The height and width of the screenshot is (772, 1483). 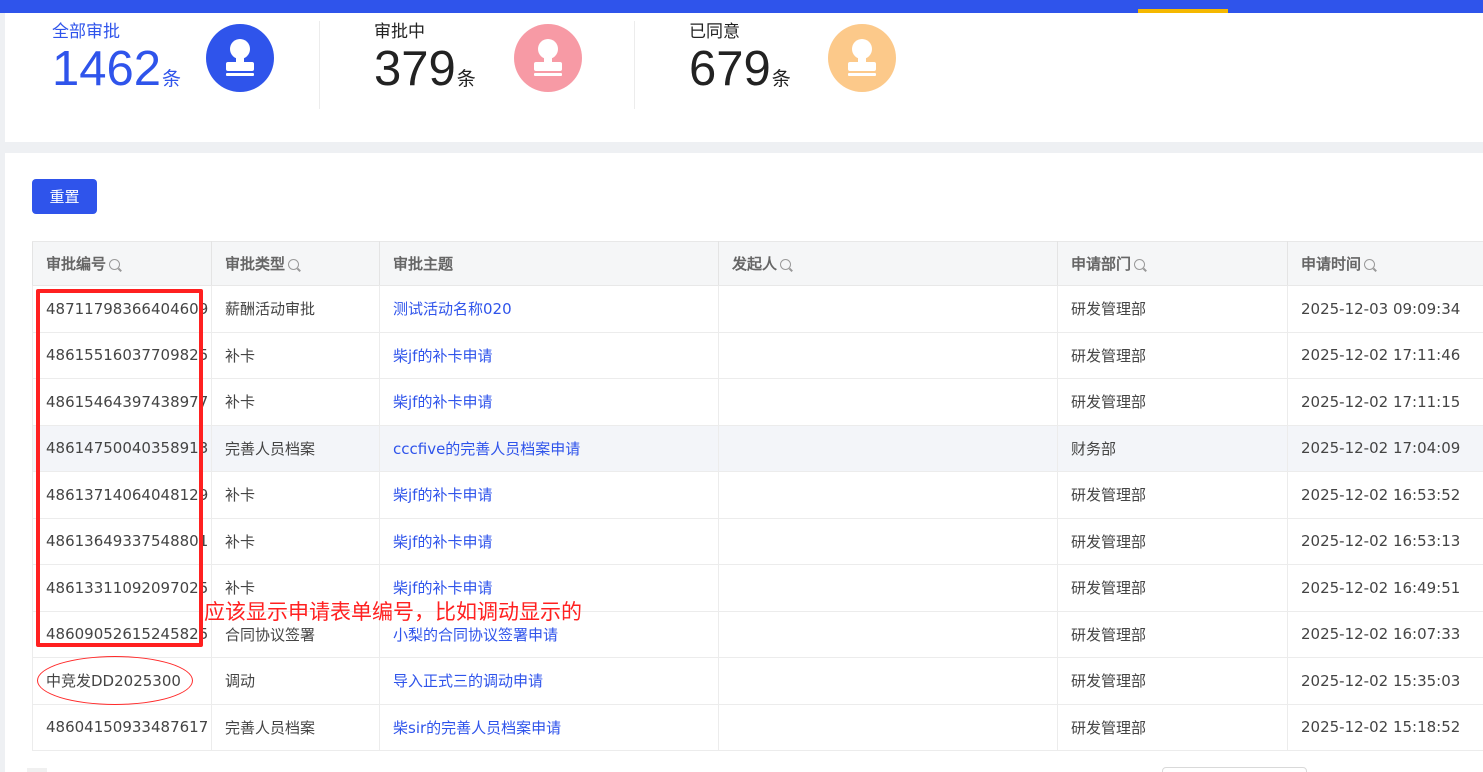 I want to click on column-header-type: 审批类型, so click(x=295, y=263).